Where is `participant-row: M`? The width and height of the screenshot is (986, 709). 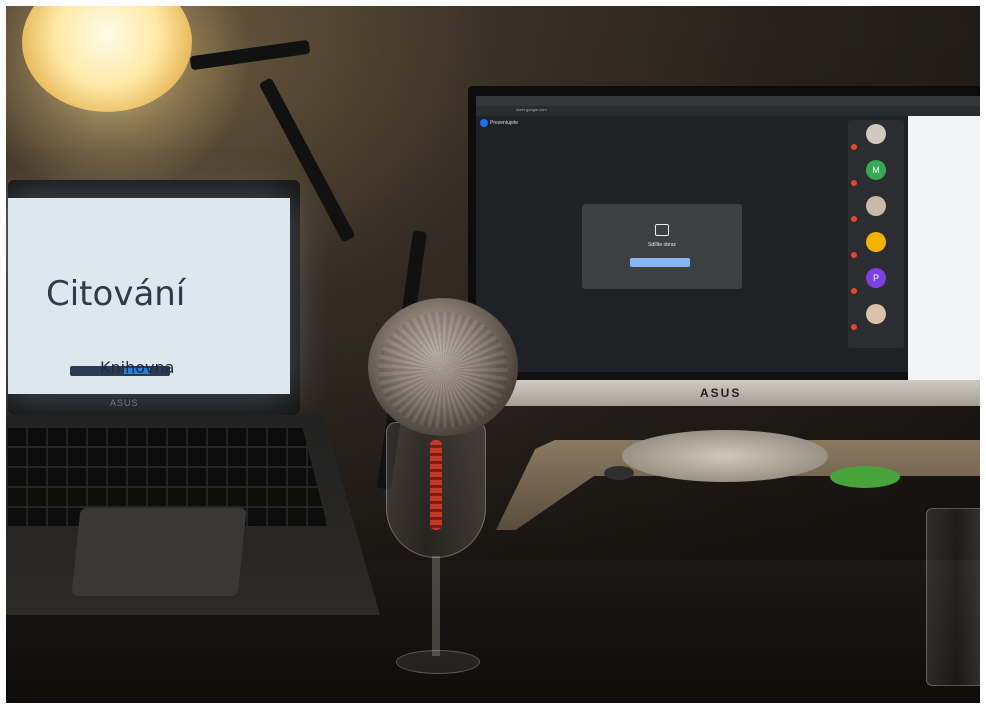 participant-row: M is located at coordinates (876, 173).